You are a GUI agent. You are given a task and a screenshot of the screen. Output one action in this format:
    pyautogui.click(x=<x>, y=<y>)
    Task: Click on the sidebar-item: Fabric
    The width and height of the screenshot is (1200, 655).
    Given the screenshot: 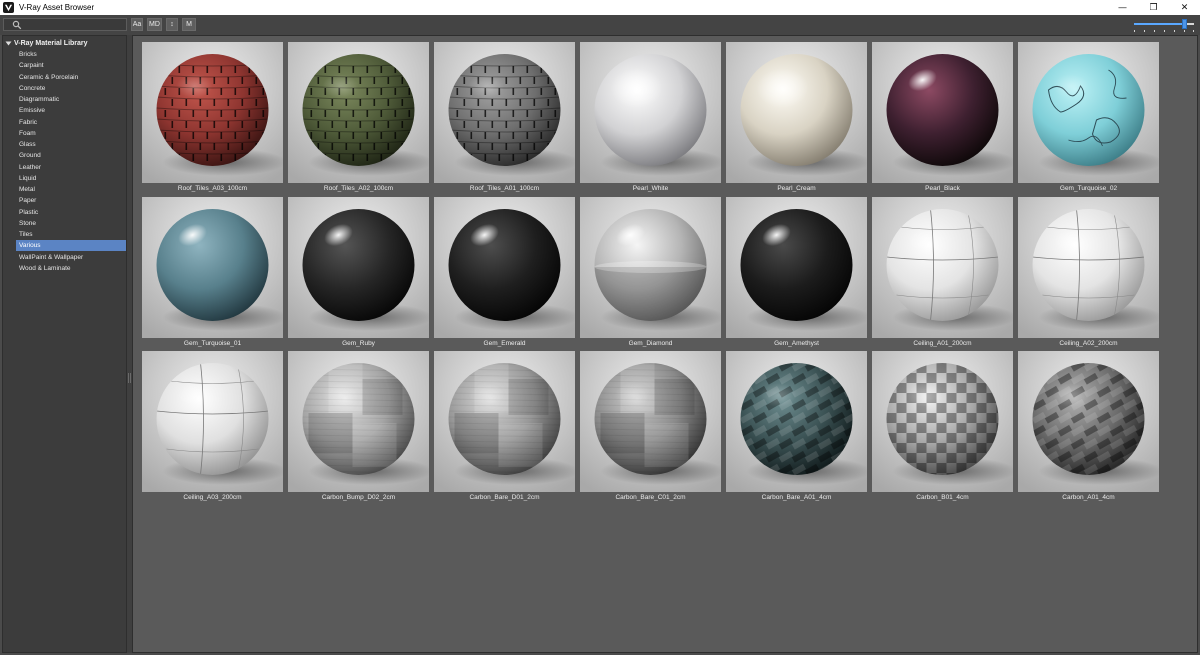 What is the action you would take?
    pyautogui.click(x=71, y=122)
    